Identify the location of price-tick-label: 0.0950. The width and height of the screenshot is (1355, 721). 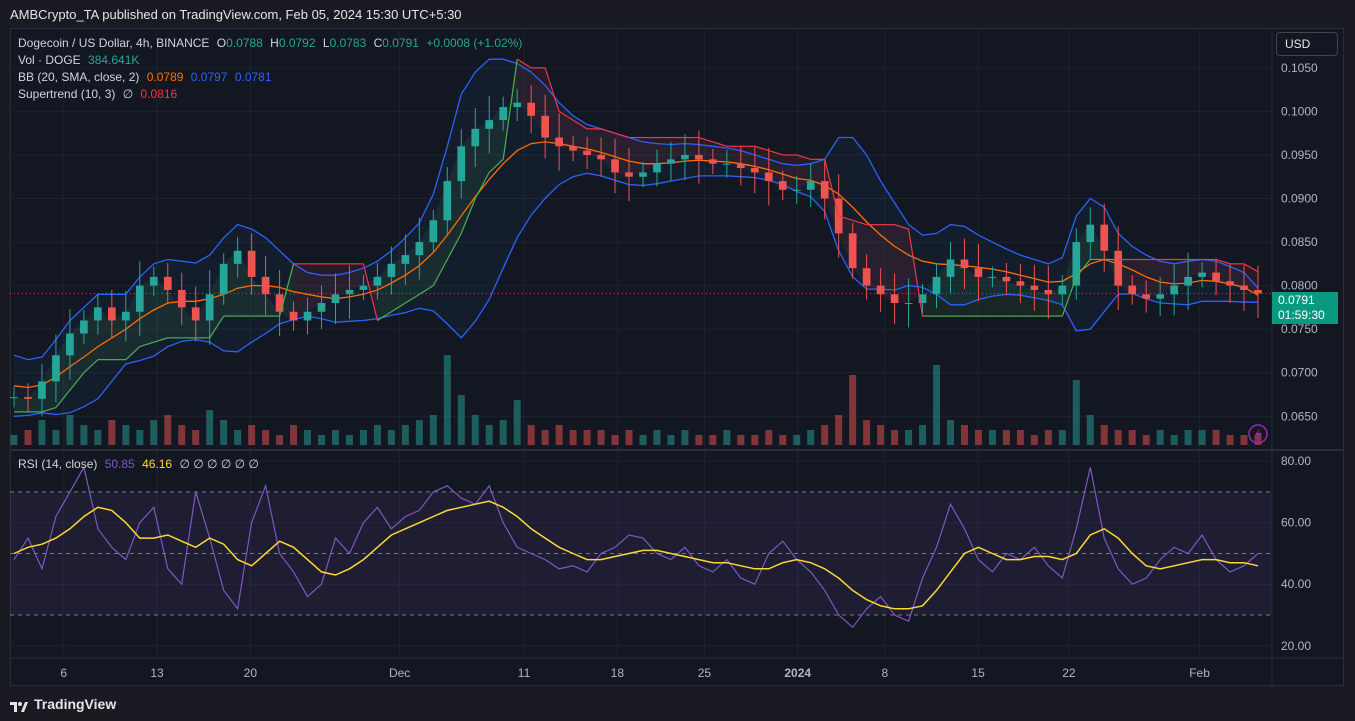
(1299, 155).